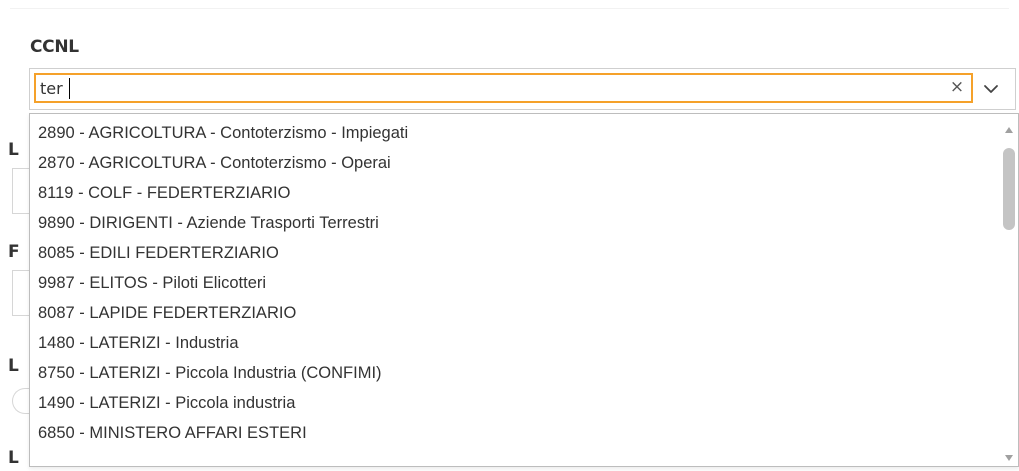 This screenshot has width=1019, height=471. What do you see at coordinates (512, 433) in the screenshot?
I see `dropdown-option: 6850 - MINISTERO AFFARI ESTERI` at bounding box center [512, 433].